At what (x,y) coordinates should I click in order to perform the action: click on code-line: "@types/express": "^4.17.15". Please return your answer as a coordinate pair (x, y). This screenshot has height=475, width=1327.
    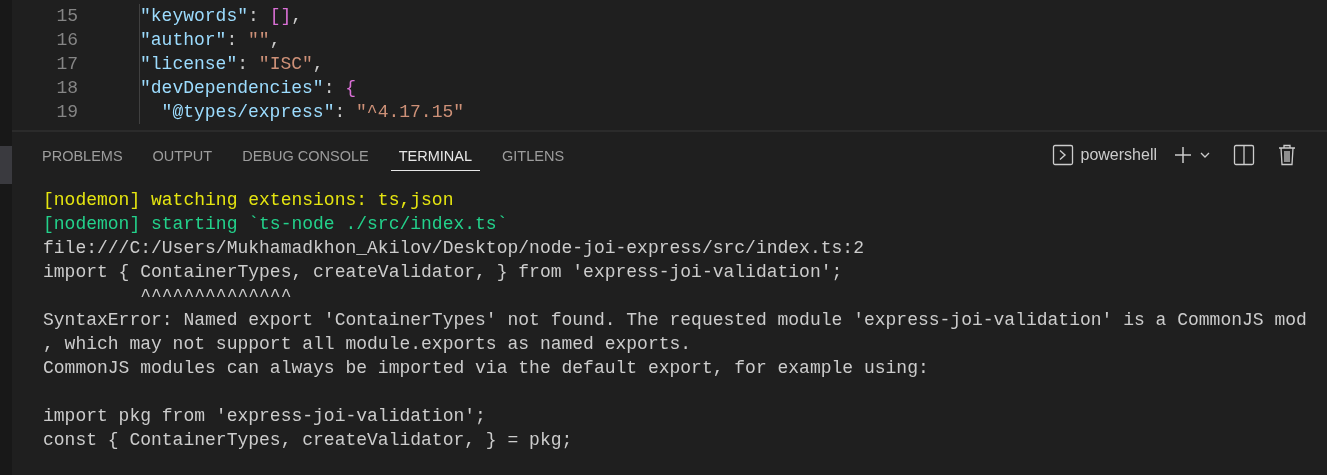
    Looking at the image, I should click on (302, 112).